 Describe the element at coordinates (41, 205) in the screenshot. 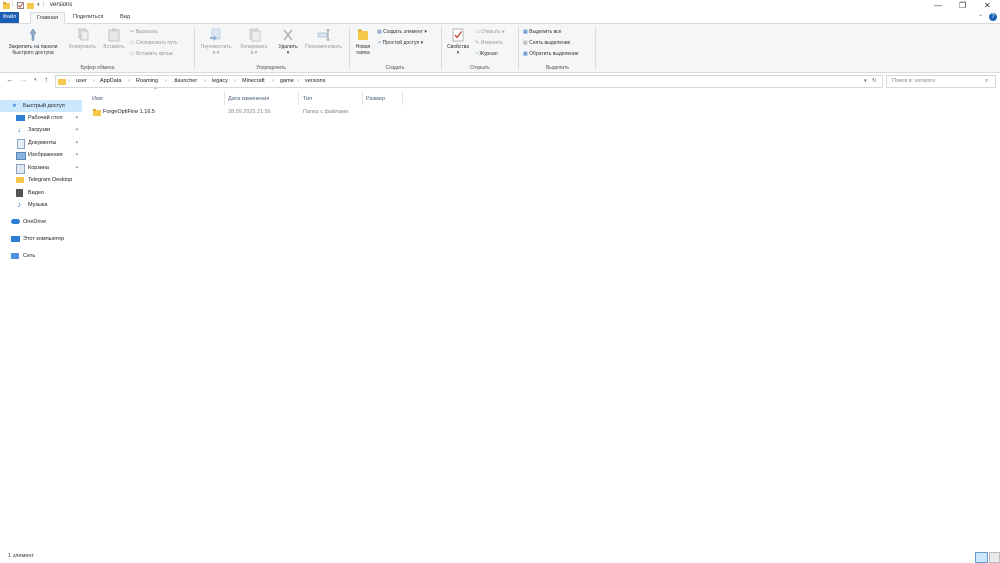

I see `nav-item-music: ♪ Музыка` at that location.